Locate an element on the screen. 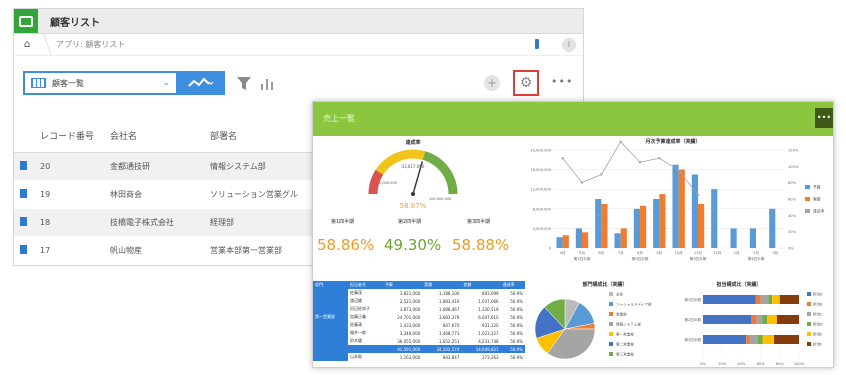 The height and width of the screenshot is (375, 846). legend-label: 営業部 is located at coordinates (621, 314).